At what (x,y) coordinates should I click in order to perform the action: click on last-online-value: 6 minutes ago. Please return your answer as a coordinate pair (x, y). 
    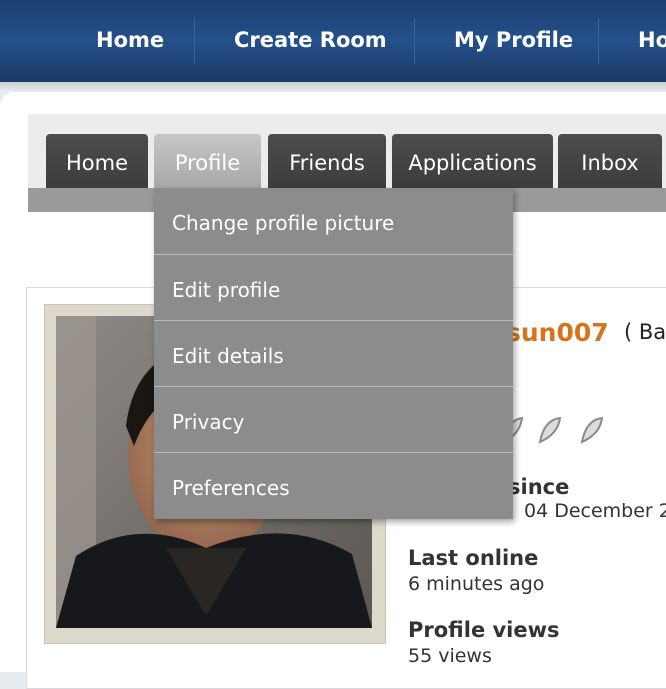
    Looking at the image, I should click on (476, 584).